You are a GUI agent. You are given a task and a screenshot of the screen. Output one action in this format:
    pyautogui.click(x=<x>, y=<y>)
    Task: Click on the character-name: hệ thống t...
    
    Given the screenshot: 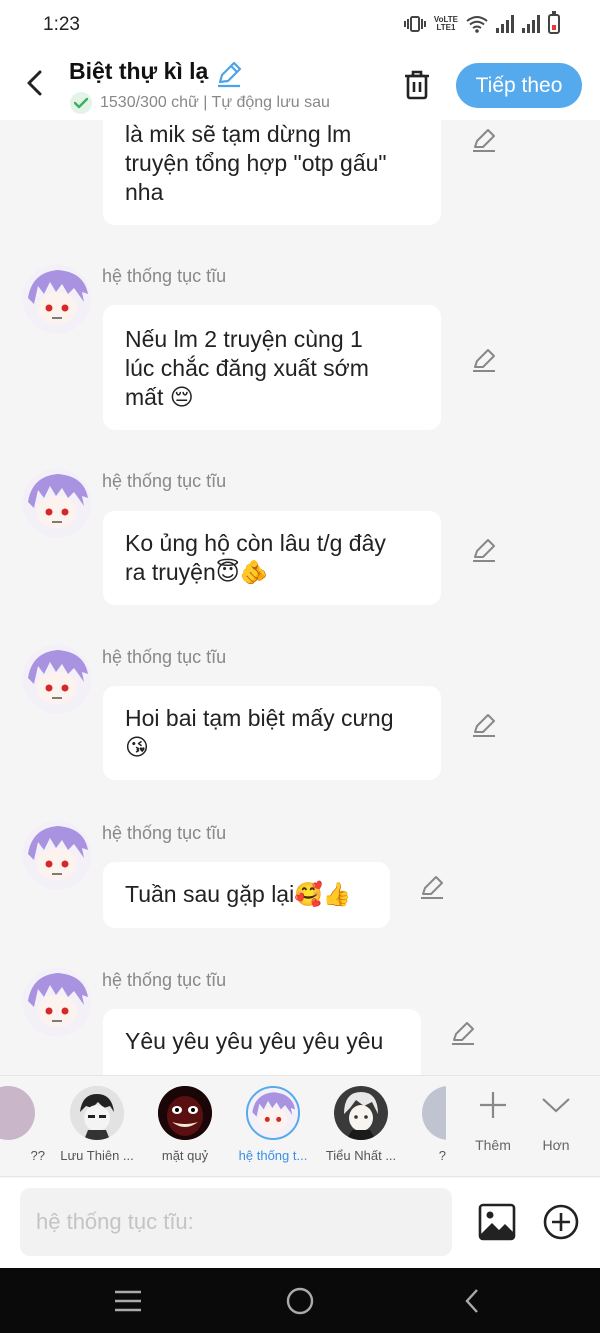 What is the action you would take?
    pyautogui.click(x=273, y=1155)
    